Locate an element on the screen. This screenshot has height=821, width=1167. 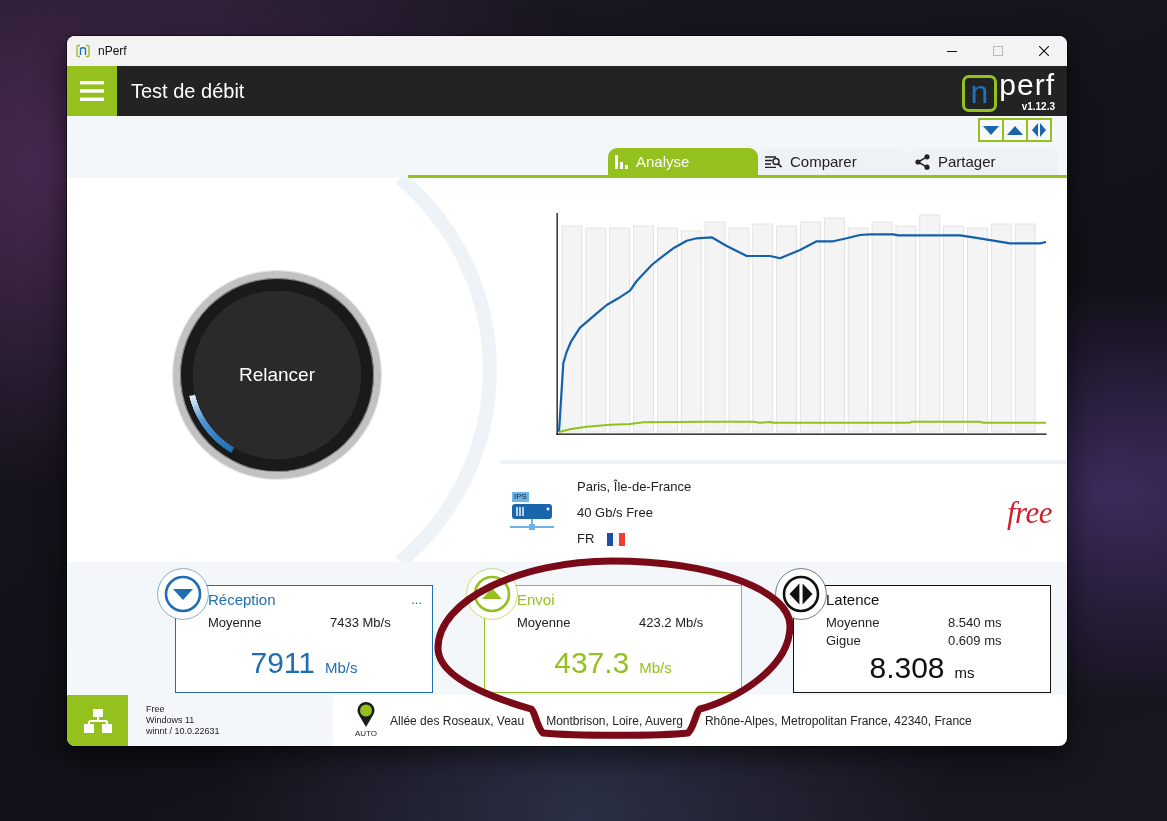
stat-value: 7433 Mb/s is located at coordinates (361, 623).